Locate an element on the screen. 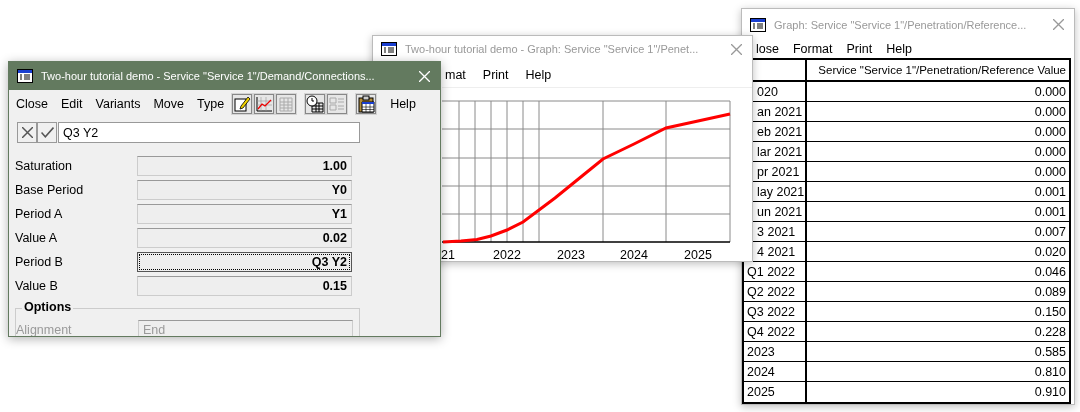 The width and height of the screenshot is (1080, 412). menu-item: Type is located at coordinates (211, 104).